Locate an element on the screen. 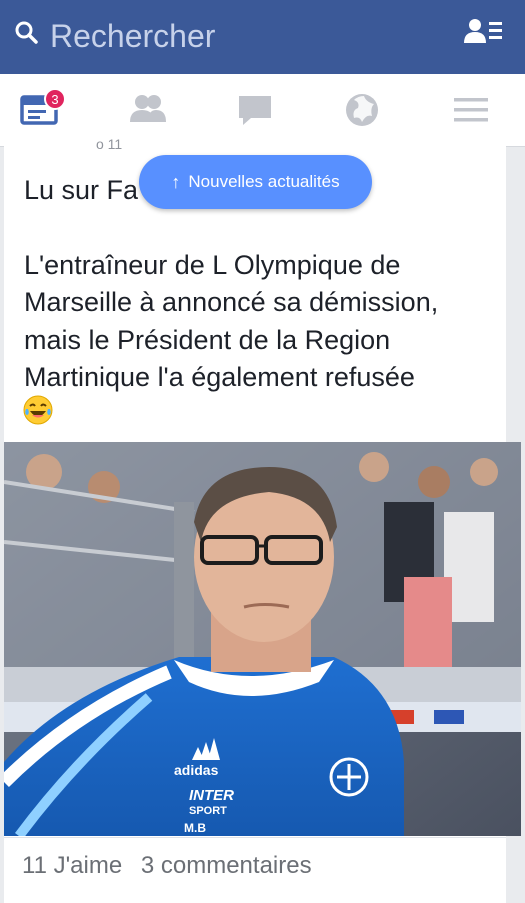  chat-icon is located at coordinates (255, 110).